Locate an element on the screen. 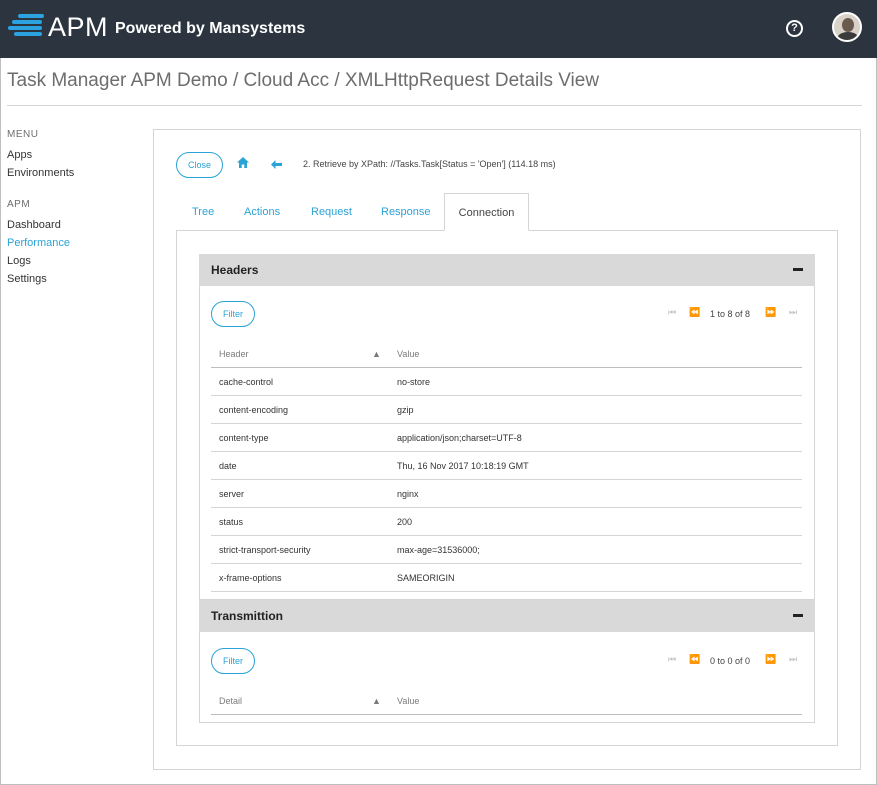 This screenshot has height=785, width=877. table-cell-header: x-frame-options is located at coordinates (250, 578).